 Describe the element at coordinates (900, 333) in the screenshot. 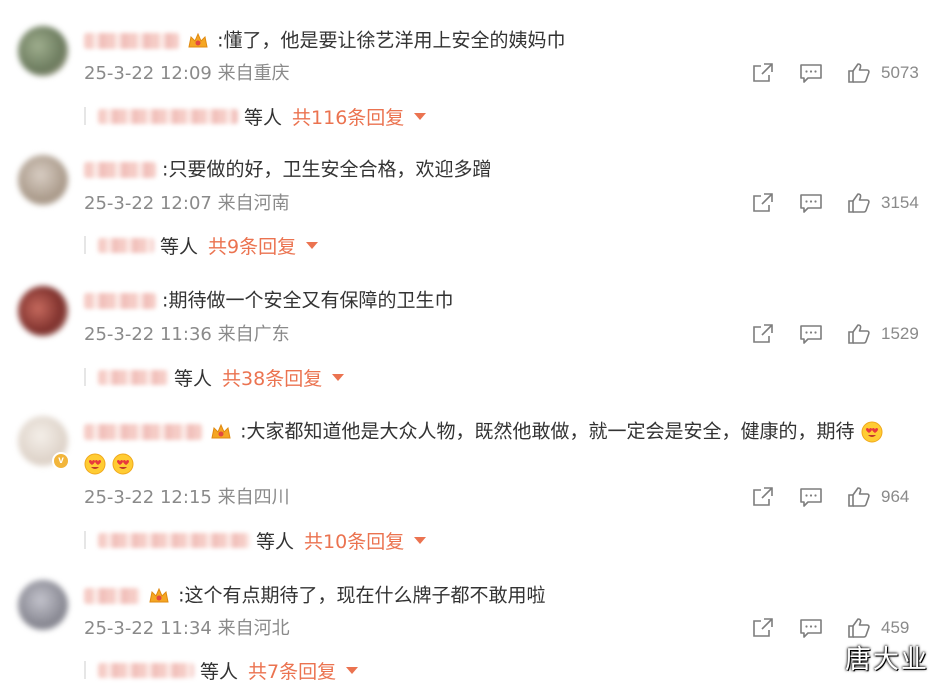

I see `like-count: 1529` at that location.